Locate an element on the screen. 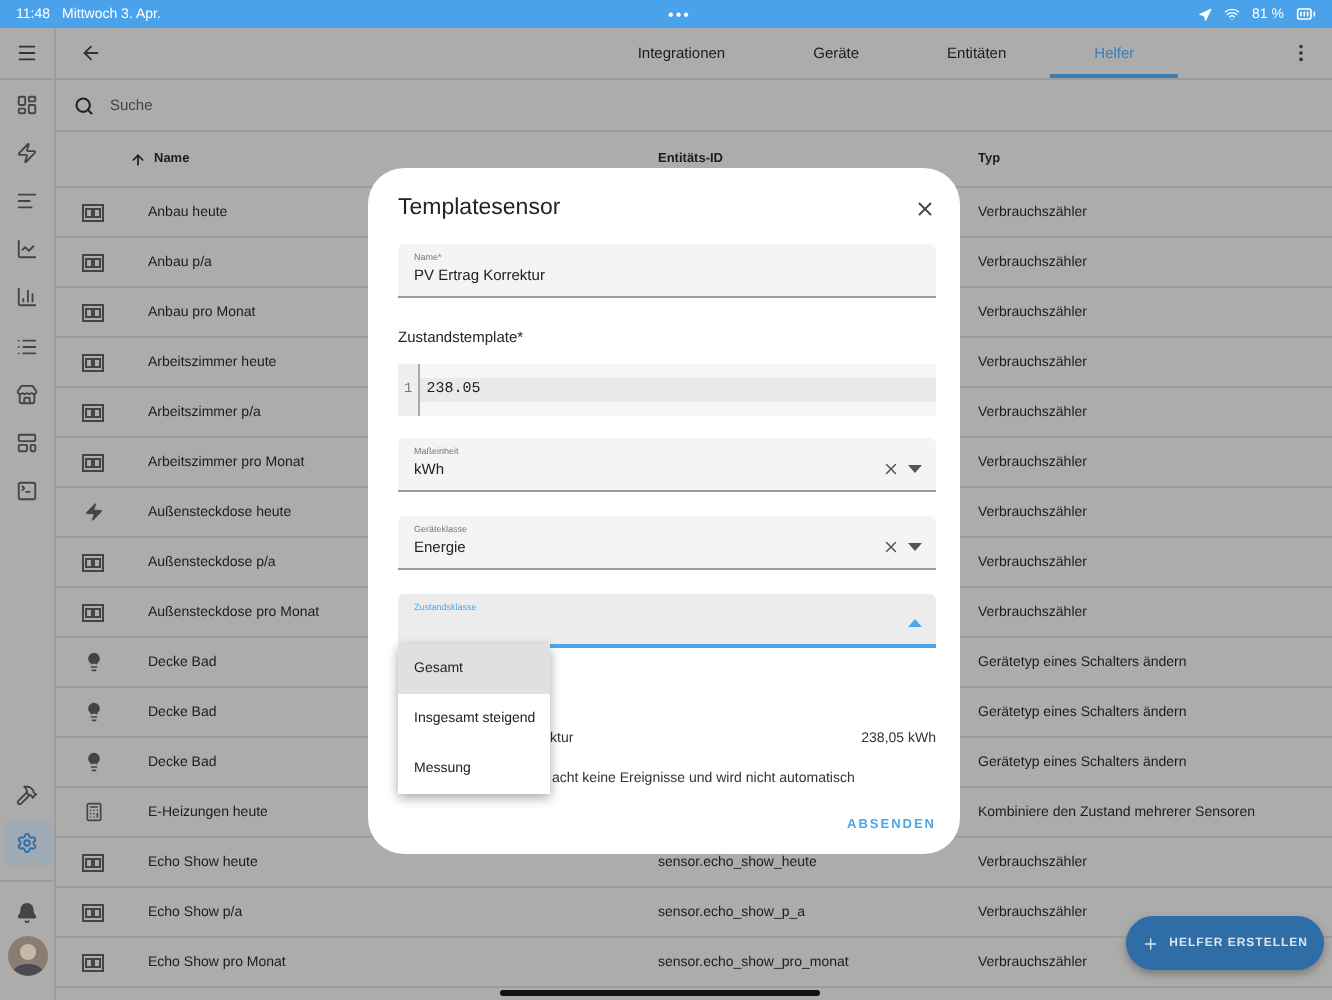  sidebar-item is located at coordinates (27, 843).